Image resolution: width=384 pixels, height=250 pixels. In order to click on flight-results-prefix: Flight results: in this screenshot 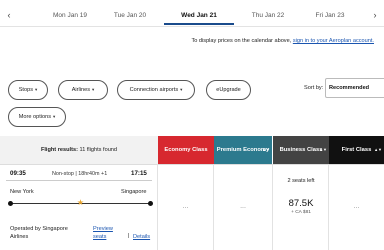, I will do `click(59, 150)`.